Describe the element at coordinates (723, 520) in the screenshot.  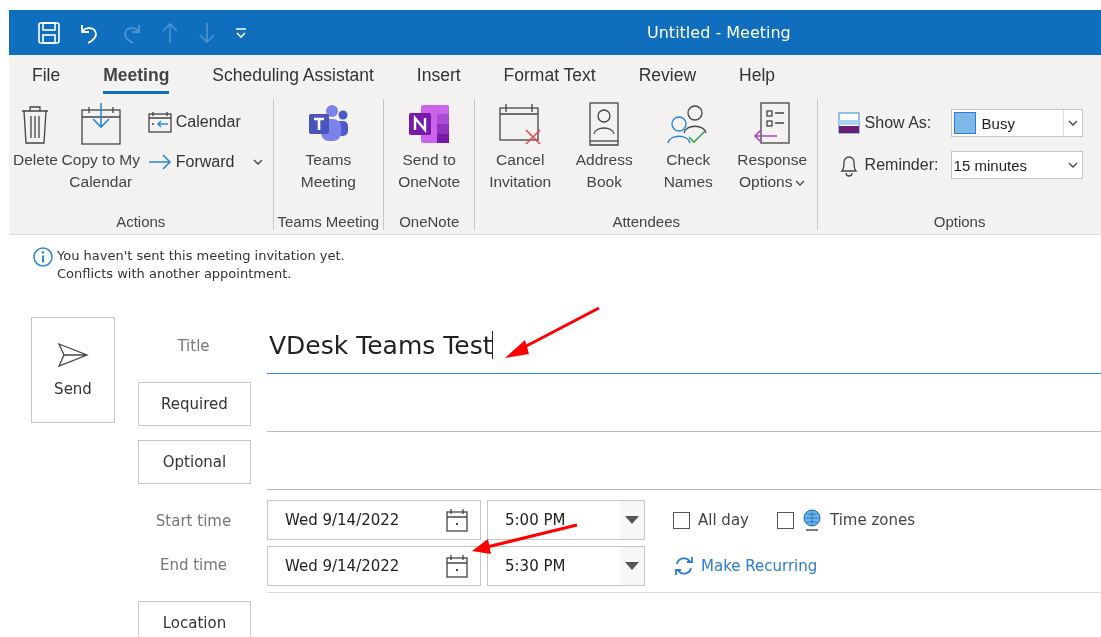
I see `checkbox-label: All day` at that location.